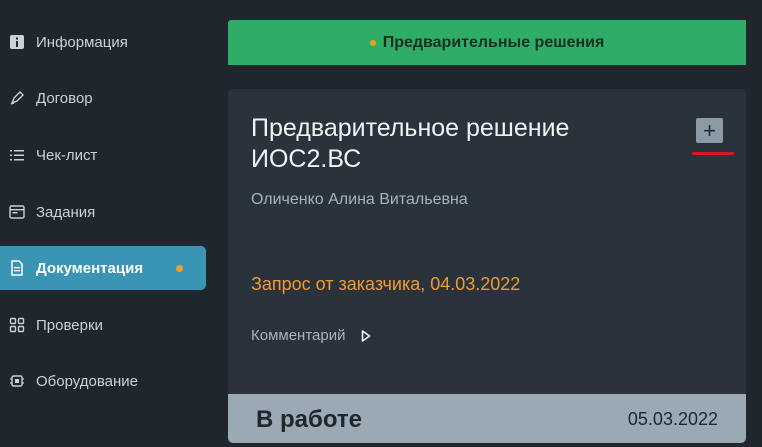 The image size is (762, 447). Describe the element at coordinates (709, 130) in the screenshot. I see `add-button: +` at that location.